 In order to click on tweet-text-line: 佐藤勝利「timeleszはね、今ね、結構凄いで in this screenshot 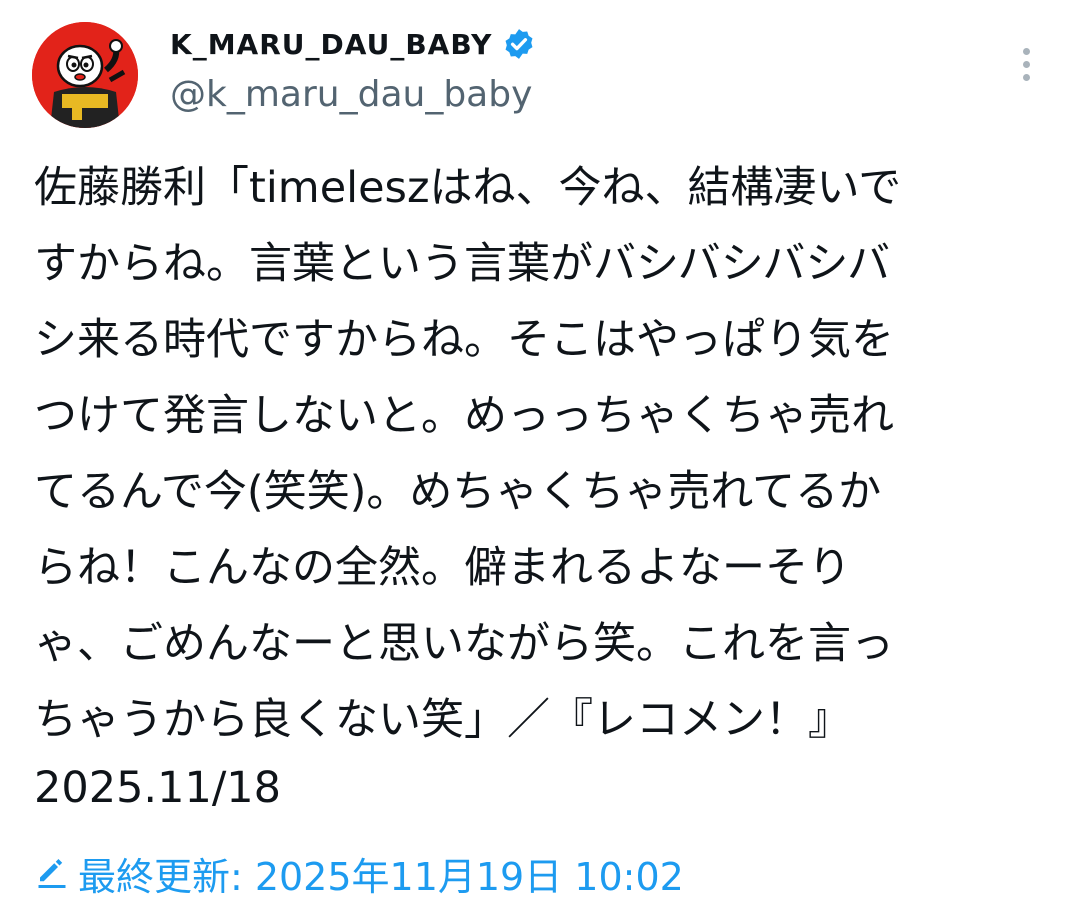, I will do `click(468, 188)`.